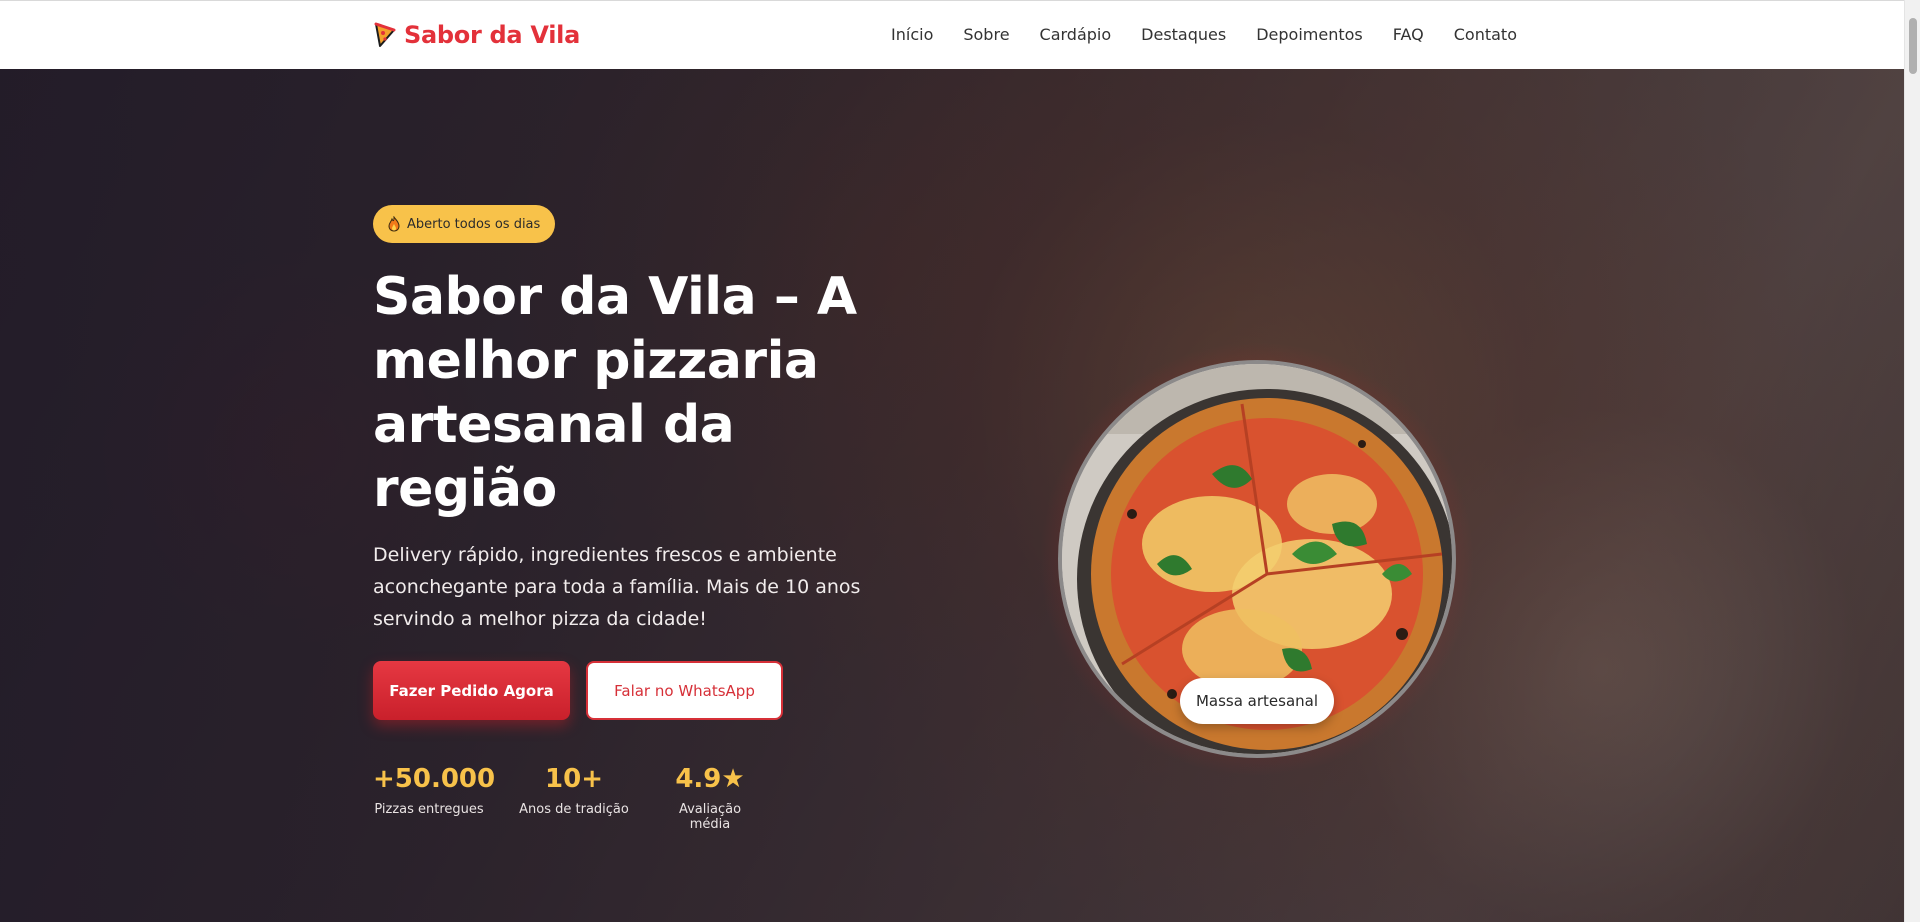 The image size is (1920, 922). I want to click on nav-link-contato: Contato, so click(1485, 34).